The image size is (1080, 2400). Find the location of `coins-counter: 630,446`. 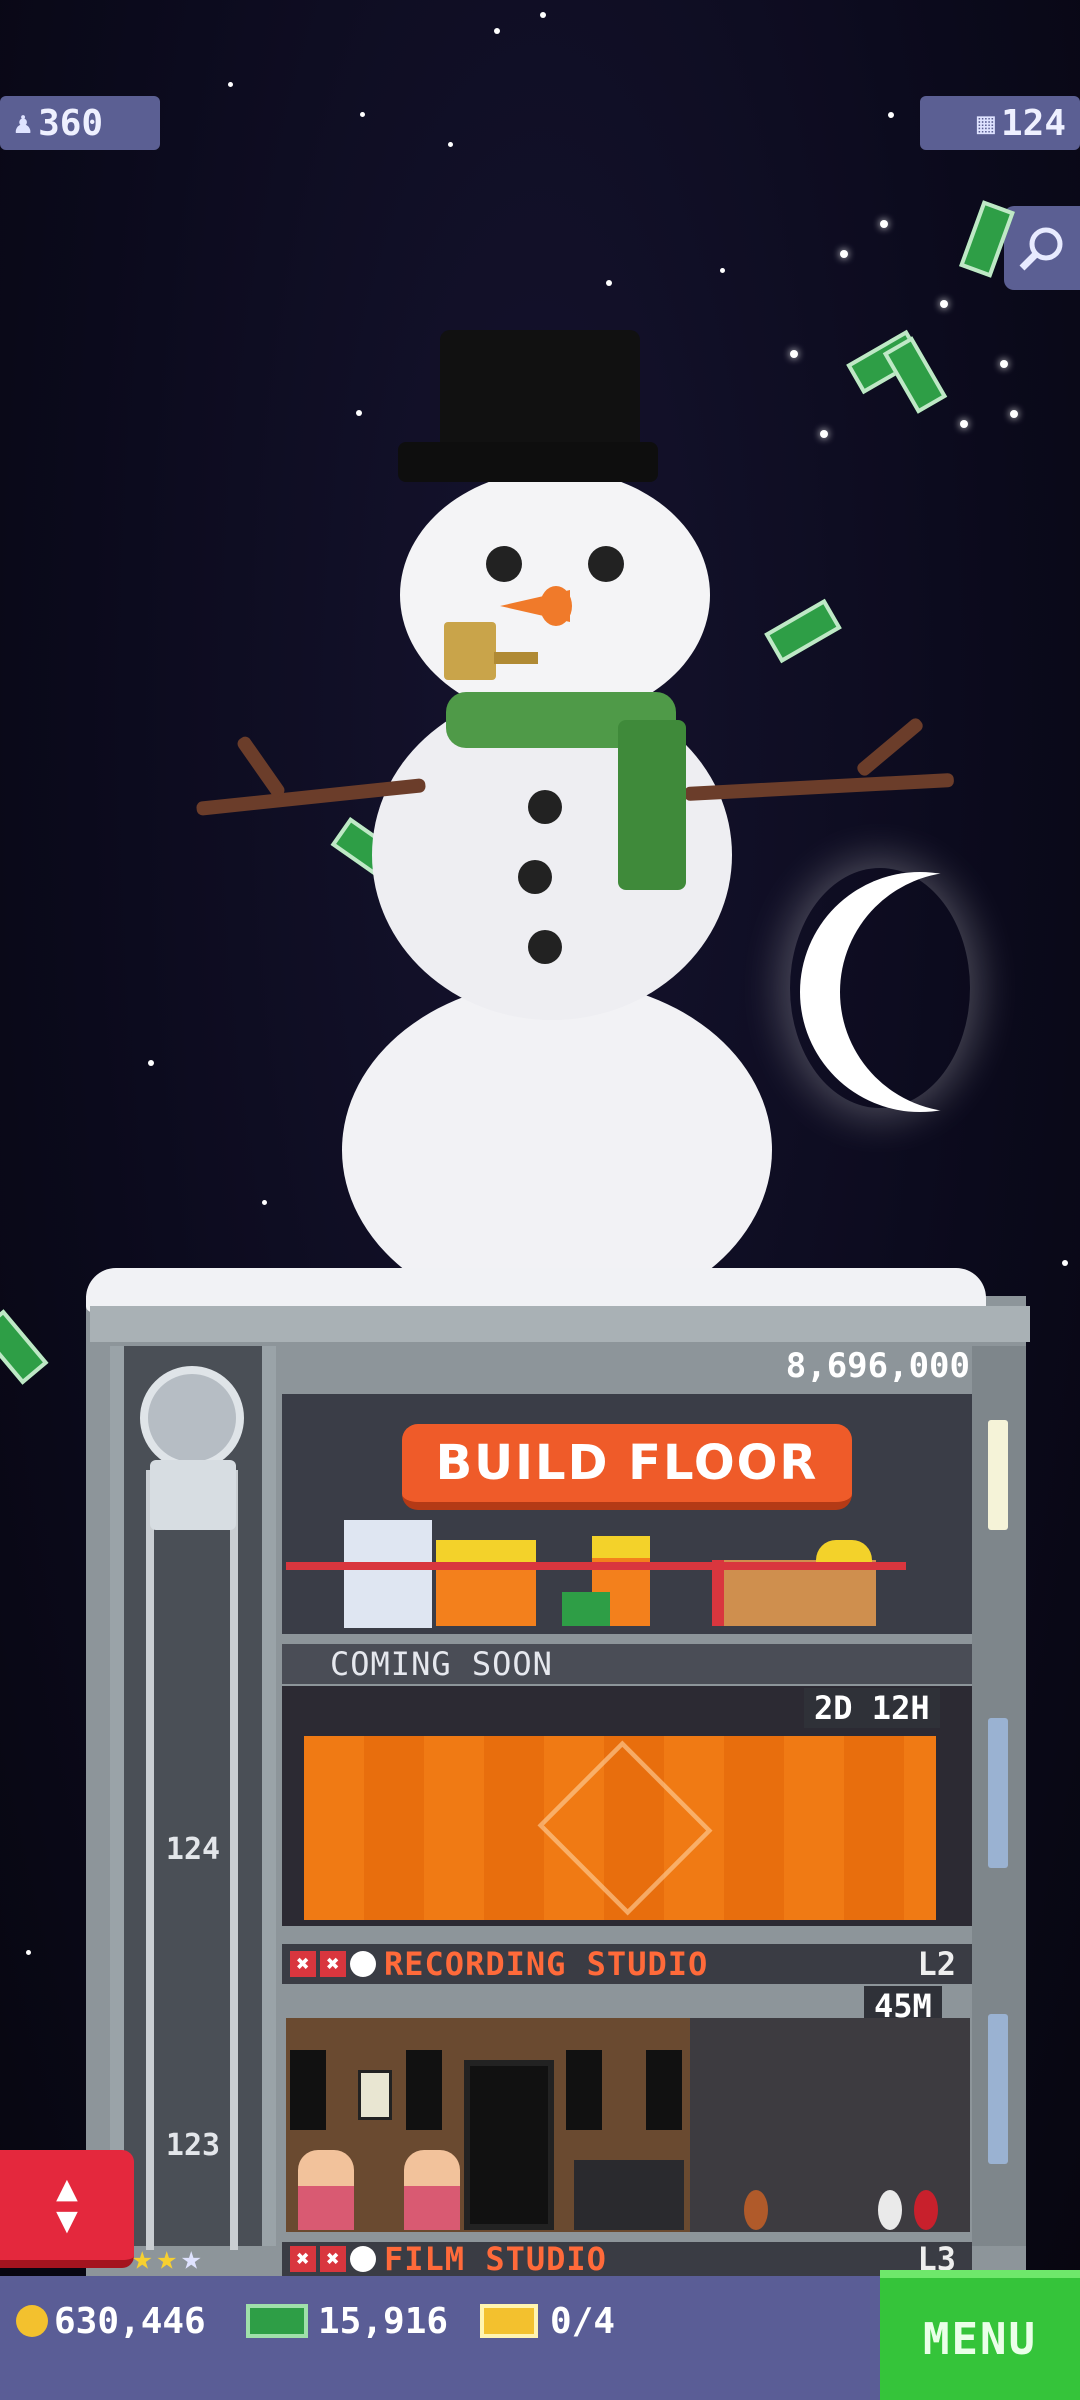

coins-counter: 630,446 is located at coordinates (111, 2321).